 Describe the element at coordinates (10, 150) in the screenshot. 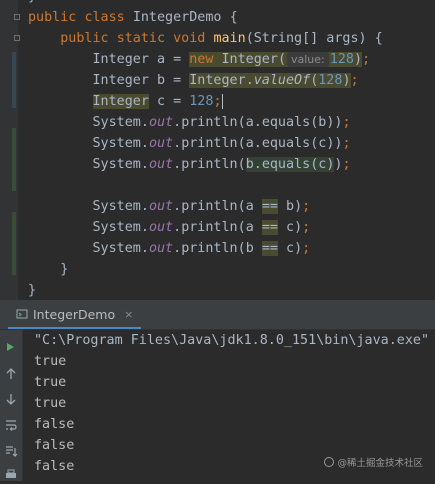

I see `editor-gutter` at that location.